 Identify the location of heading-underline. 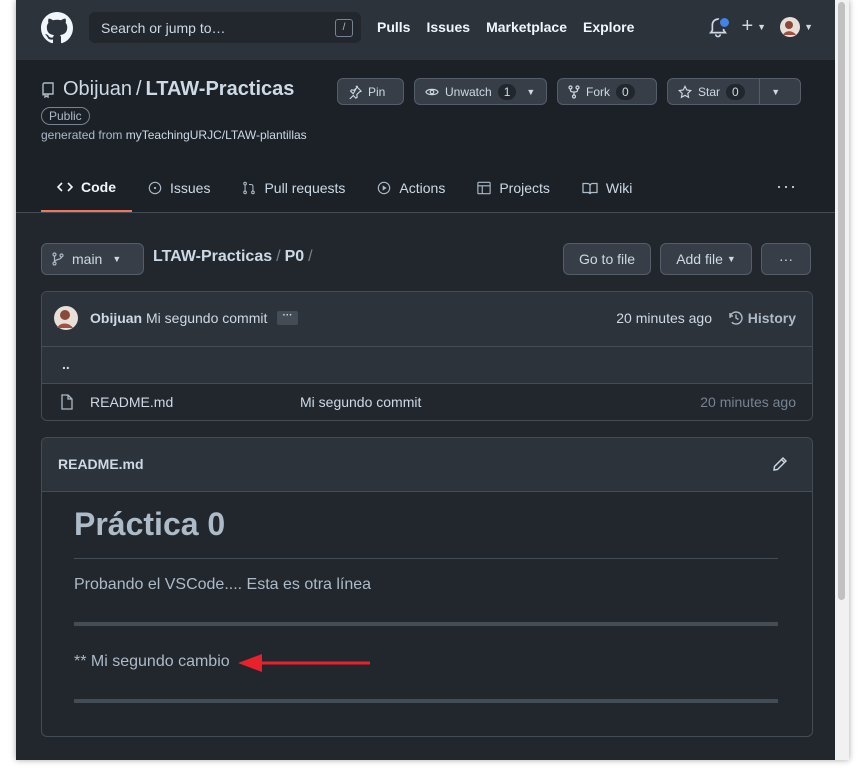
(426, 558).